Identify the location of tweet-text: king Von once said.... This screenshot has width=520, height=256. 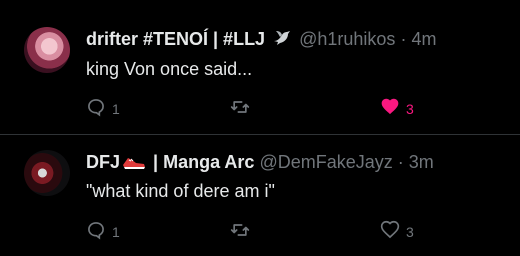
(169, 69).